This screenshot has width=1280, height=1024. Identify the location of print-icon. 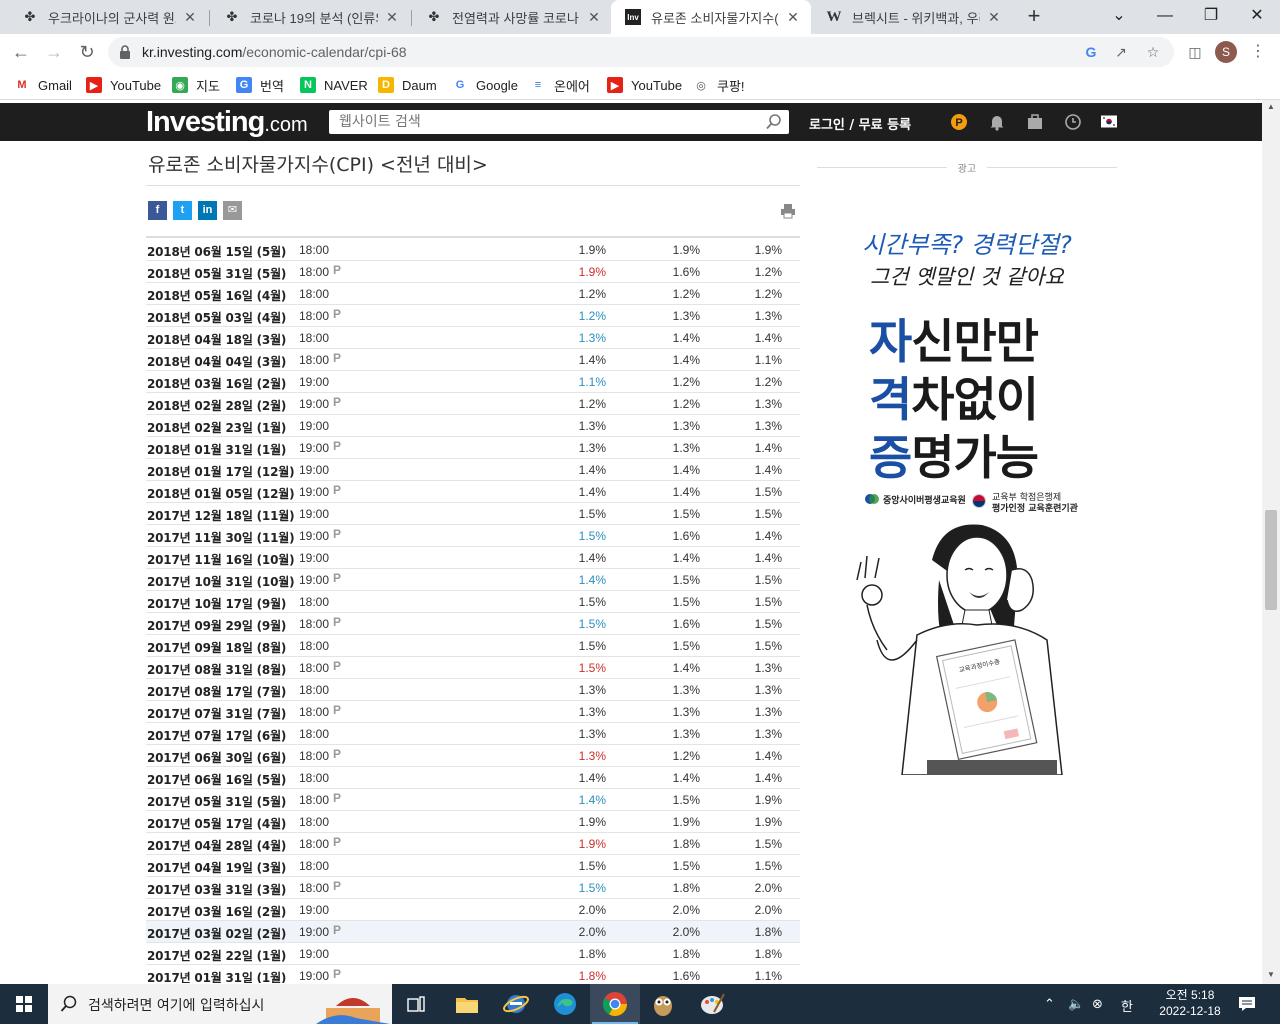
(788, 211).